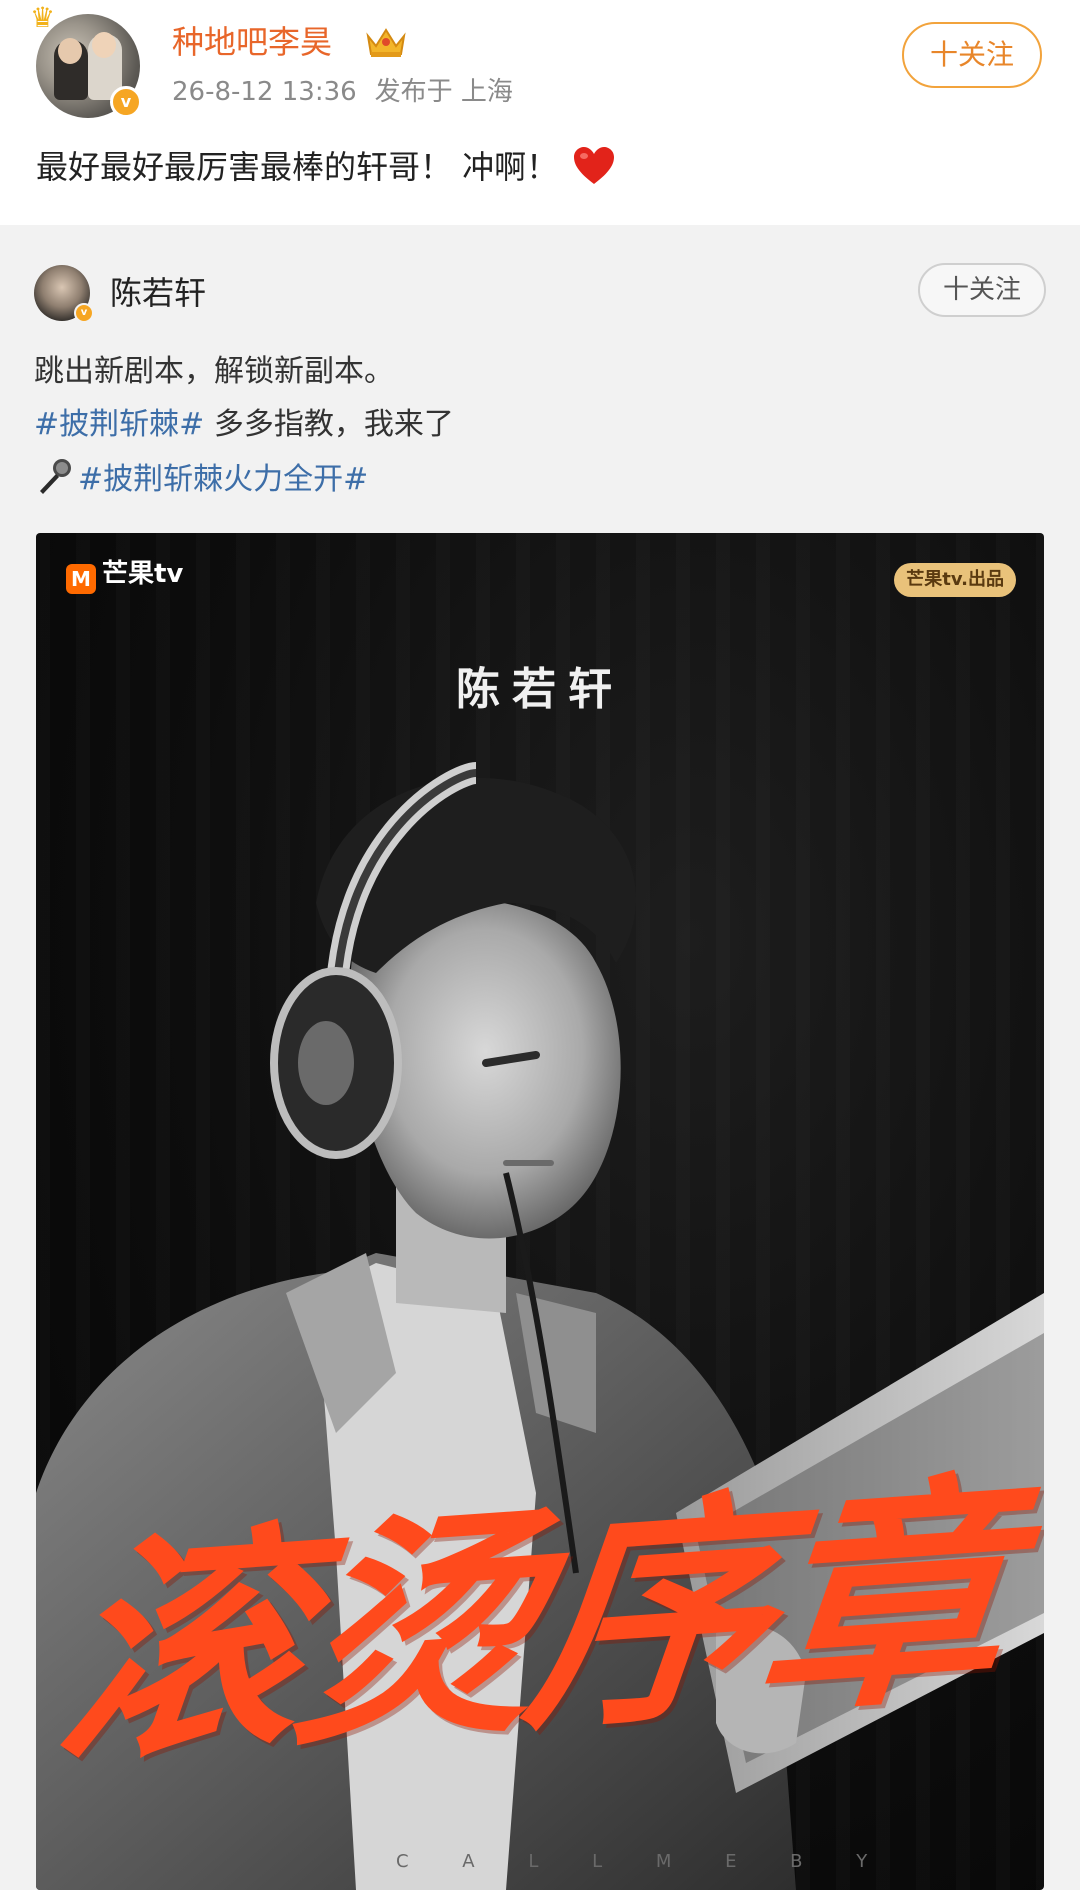 The image size is (1080, 1890). I want to click on post-meta: 26-8-12 13:36 发布于 上海, so click(342, 92).